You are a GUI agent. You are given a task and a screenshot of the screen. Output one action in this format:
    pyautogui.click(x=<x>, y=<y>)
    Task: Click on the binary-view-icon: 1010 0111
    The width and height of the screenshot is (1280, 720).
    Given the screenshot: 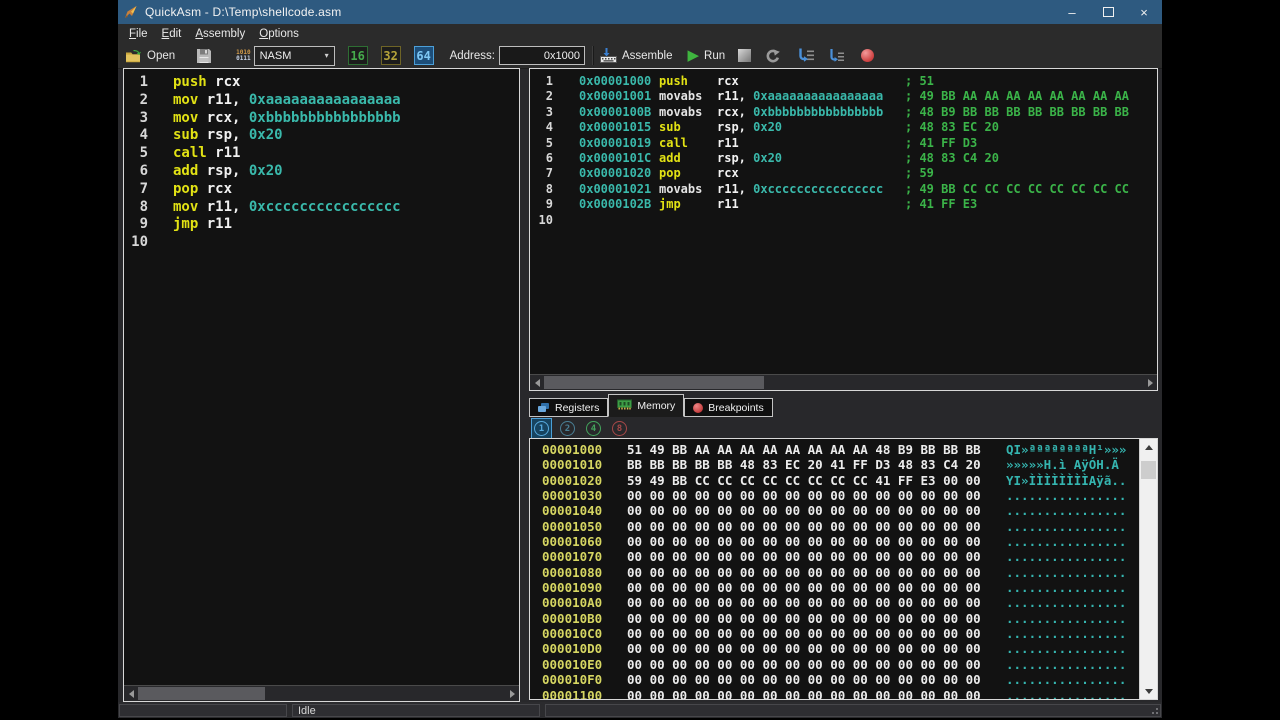 What is the action you would take?
    pyautogui.click(x=243, y=55)
    